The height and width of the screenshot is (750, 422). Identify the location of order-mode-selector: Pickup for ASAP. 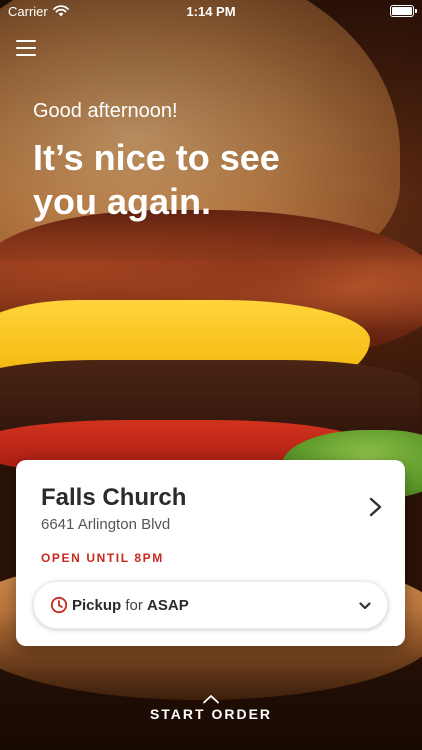
(210, 605).